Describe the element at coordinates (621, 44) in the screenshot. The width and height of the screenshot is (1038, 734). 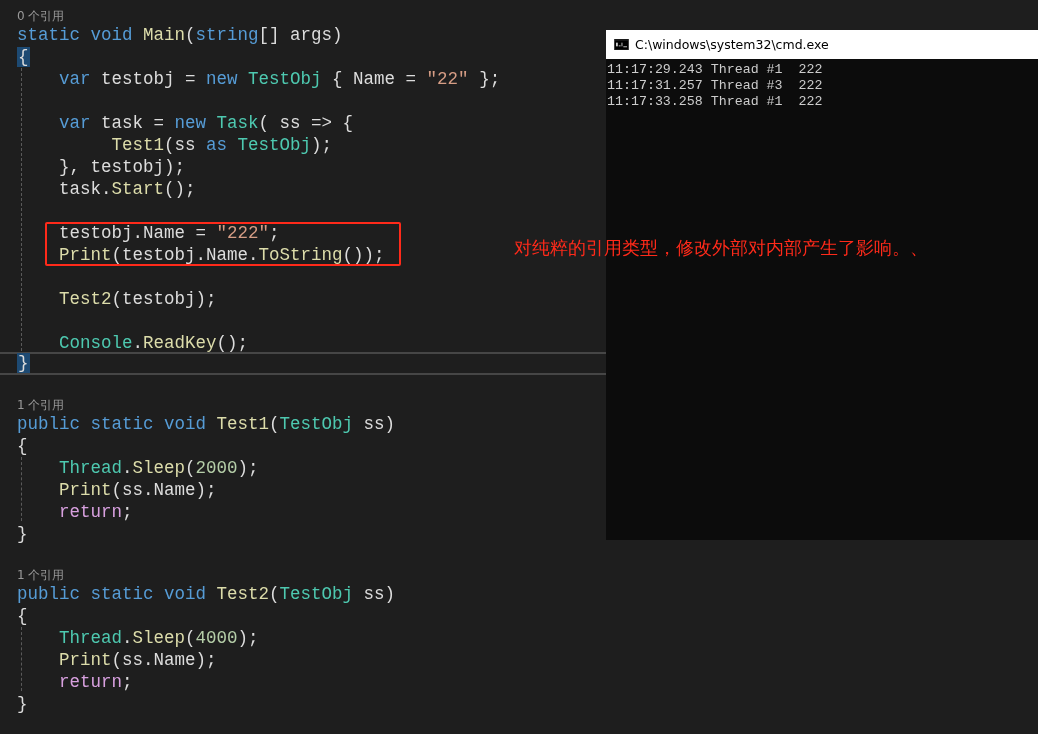
I see `console-icon` at that location.